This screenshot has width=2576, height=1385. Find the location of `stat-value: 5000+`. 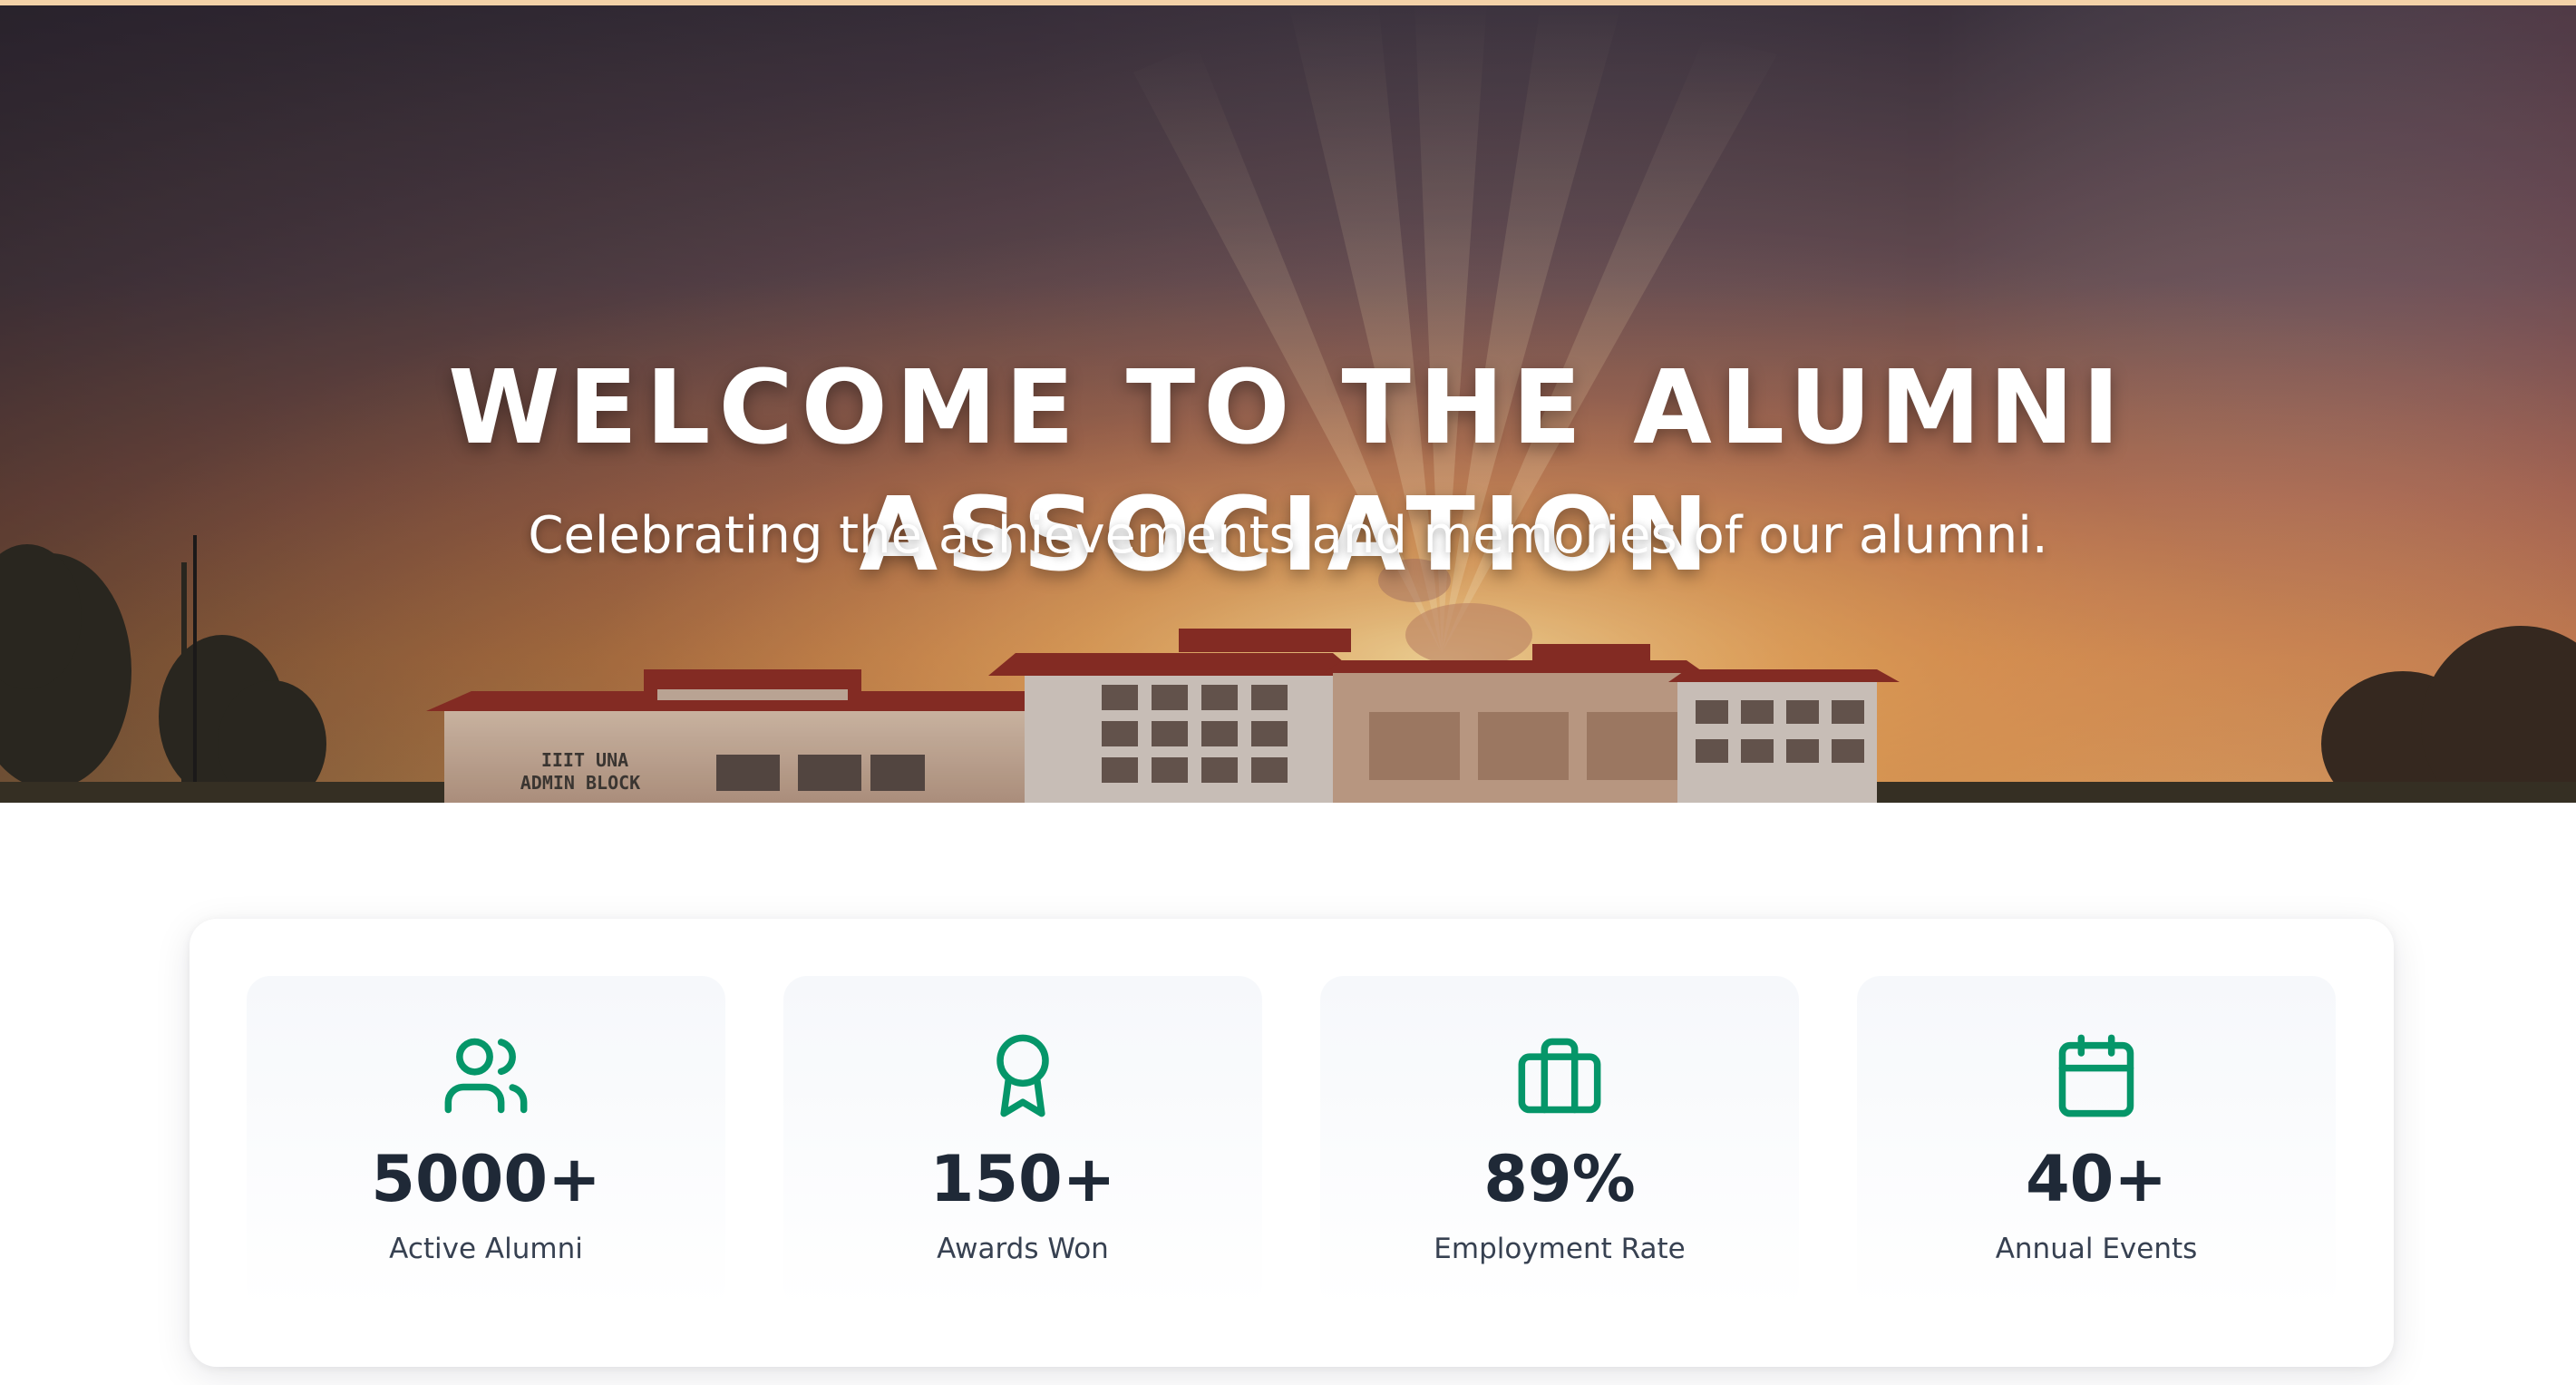

stat-value: 5000+ is located at coordinates (486, 1179).